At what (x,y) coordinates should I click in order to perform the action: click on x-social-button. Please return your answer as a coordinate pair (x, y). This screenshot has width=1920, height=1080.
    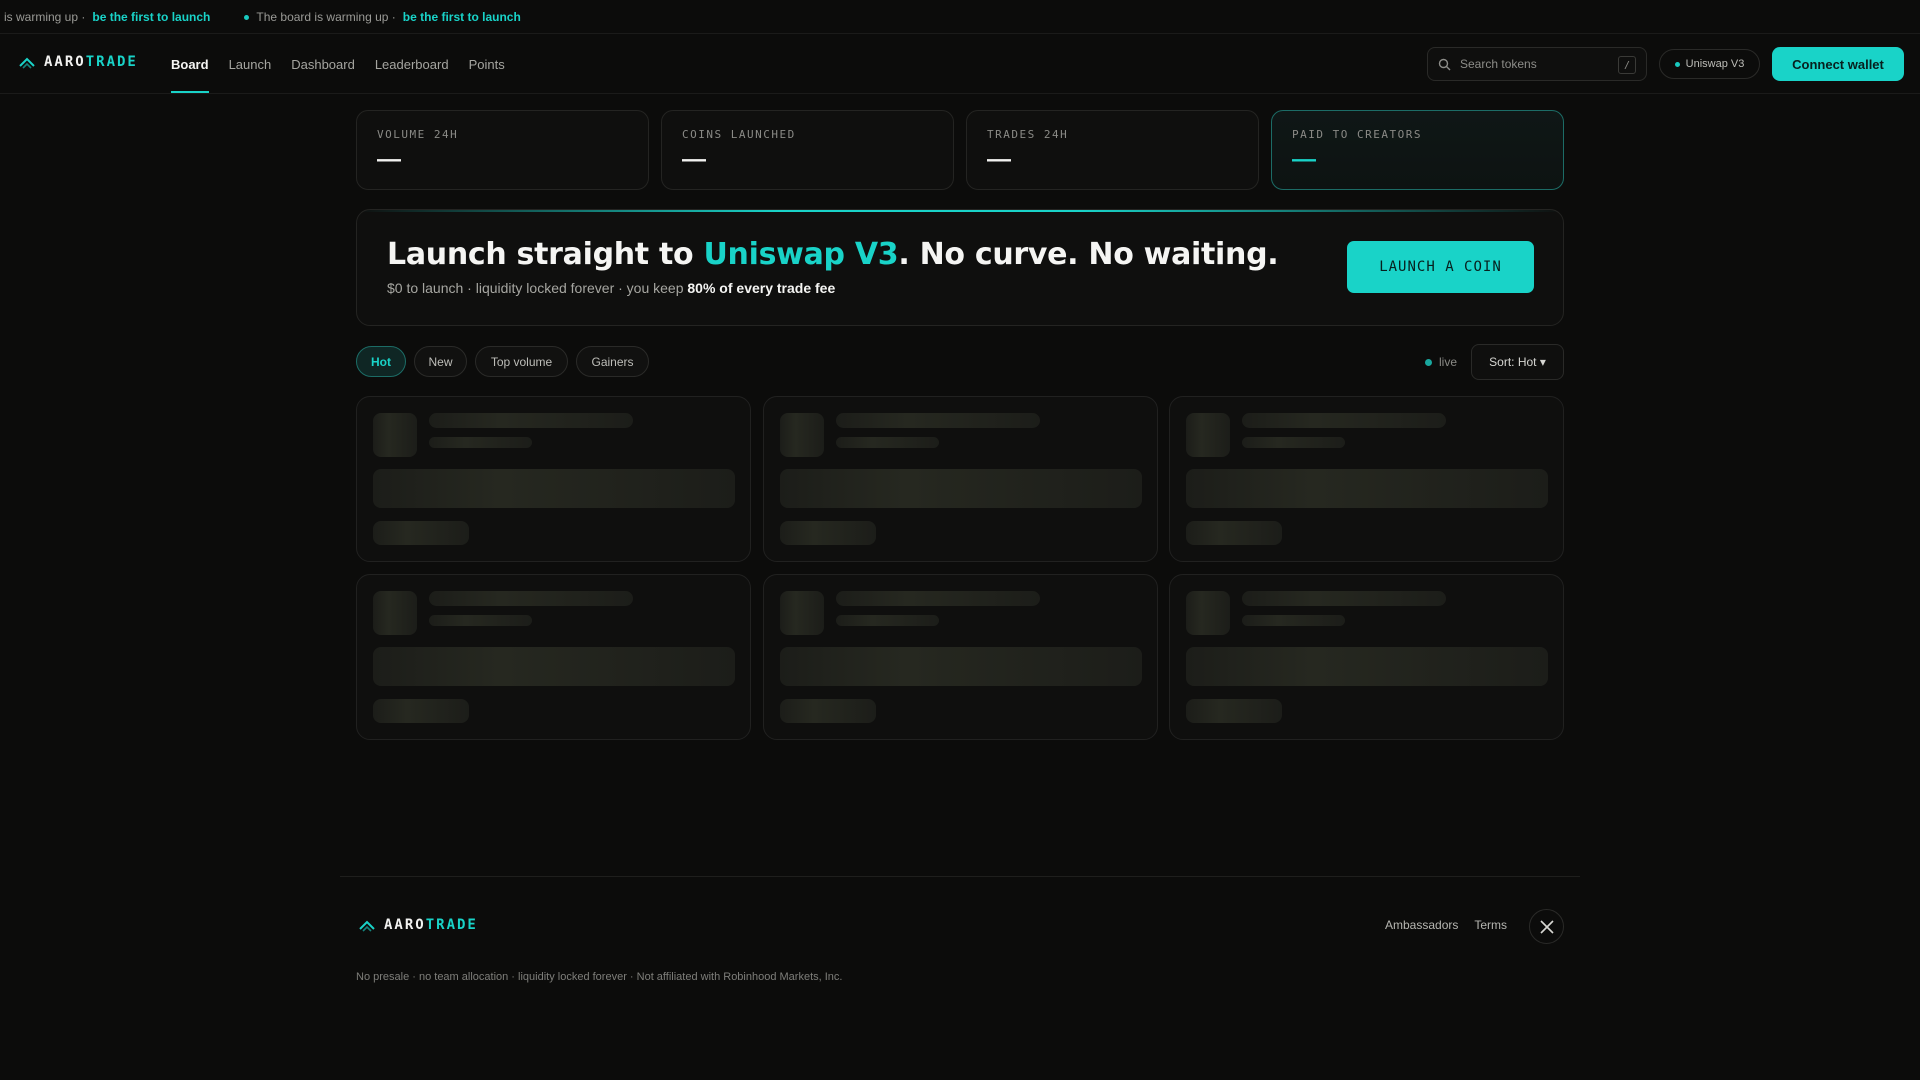
    Looking at the image, I should click on (1546, 926).